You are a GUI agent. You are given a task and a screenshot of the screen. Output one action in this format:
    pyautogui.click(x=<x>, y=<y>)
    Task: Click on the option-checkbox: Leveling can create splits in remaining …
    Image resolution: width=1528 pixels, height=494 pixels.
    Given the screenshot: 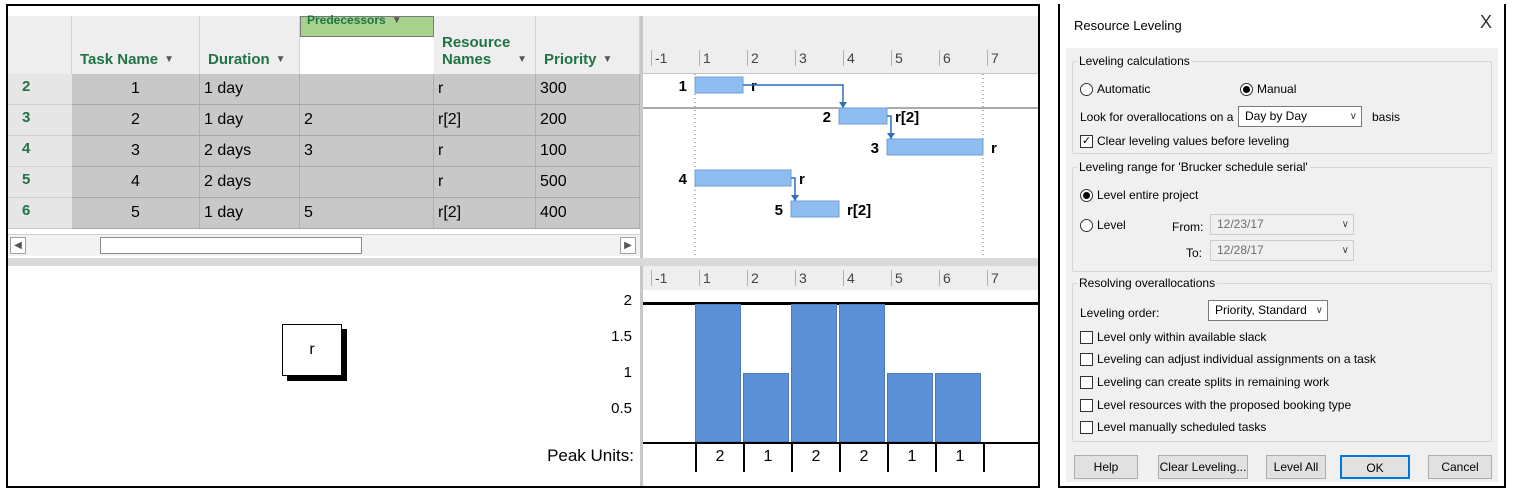 What is the action you would take?
    pyautogui.click(x=1204, y=382)
    